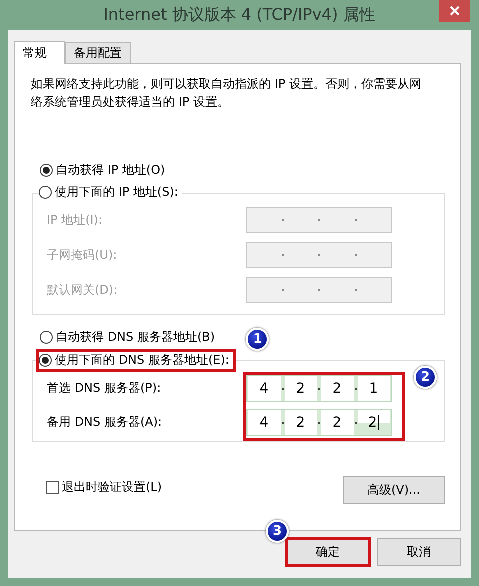 The image size is (479, 586). I want to click on field-label: IP 地址(I):, so click(75, 220).